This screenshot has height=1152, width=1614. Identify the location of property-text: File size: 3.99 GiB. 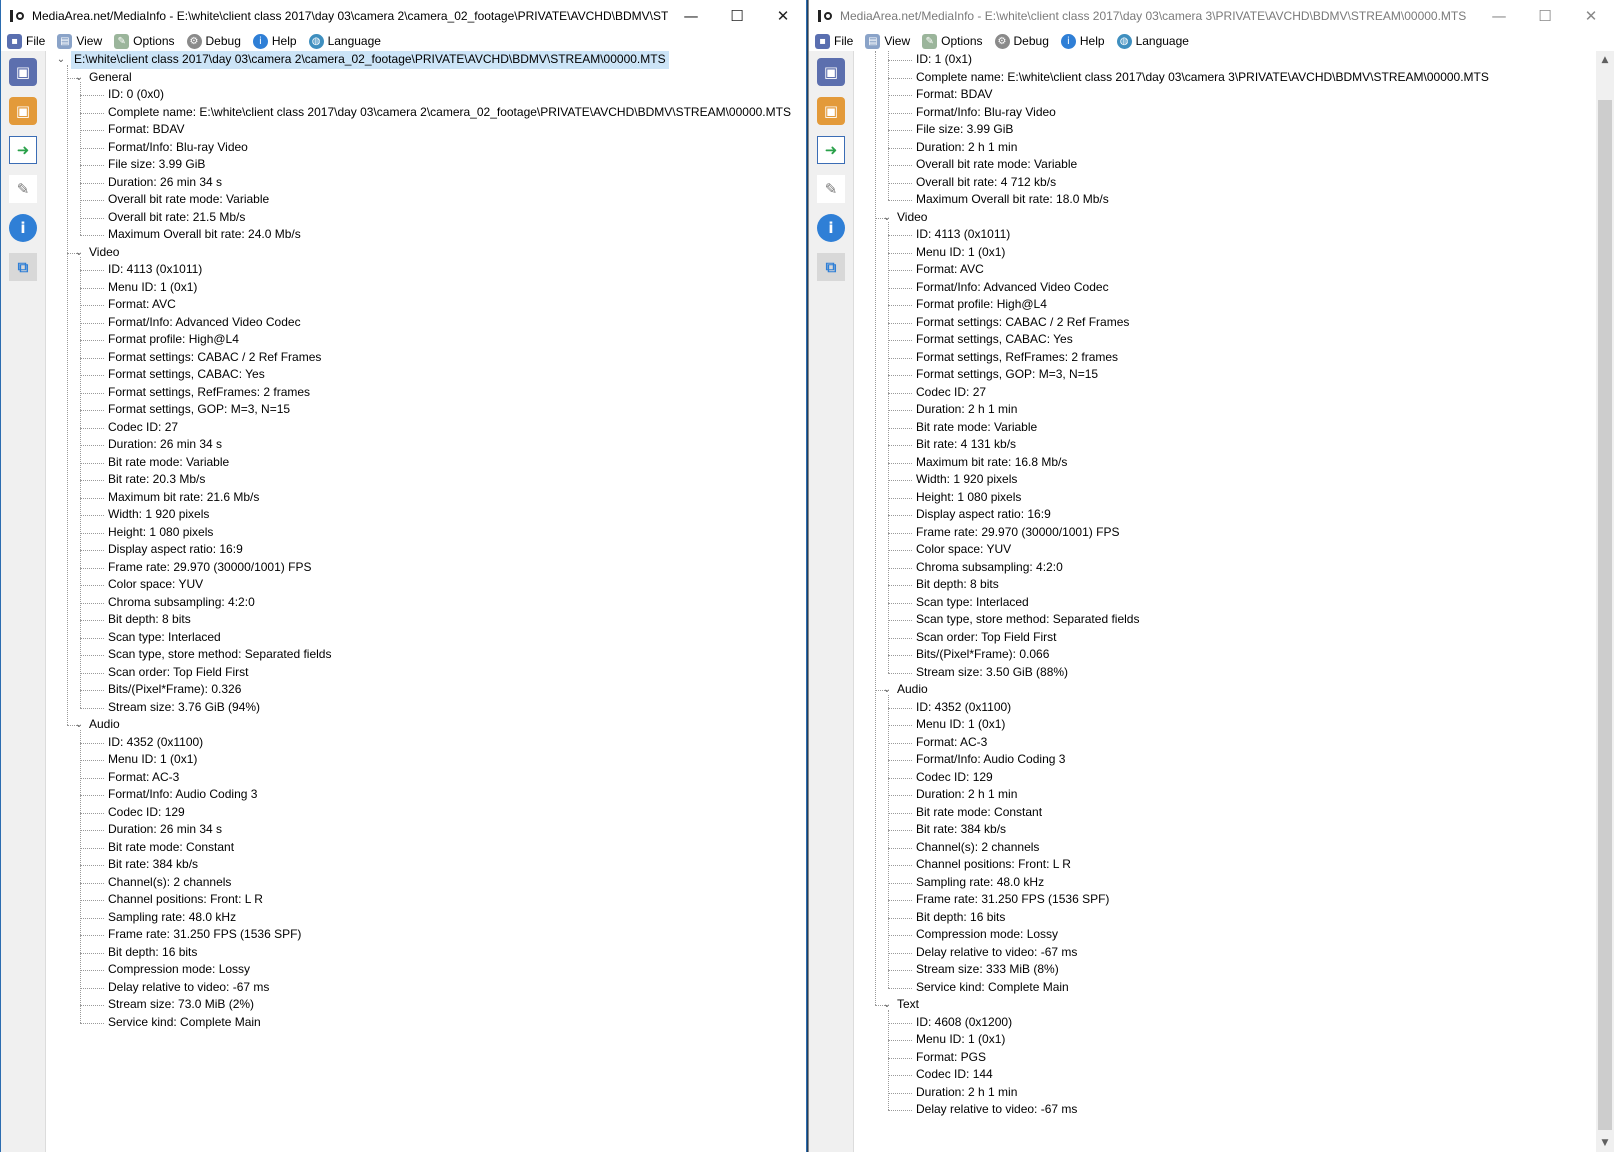
(965, 129).